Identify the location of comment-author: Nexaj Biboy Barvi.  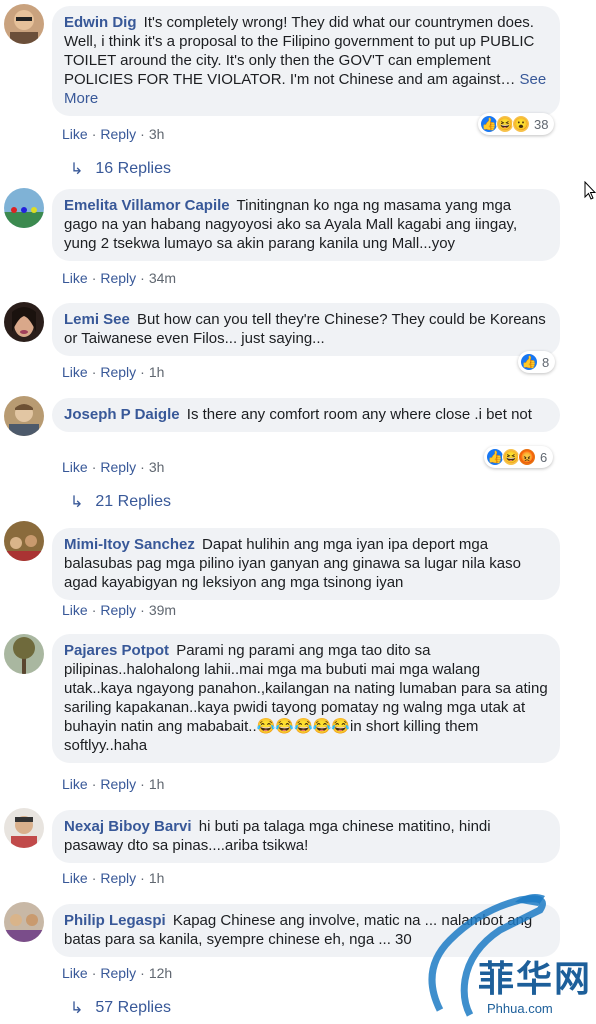
(128, 826).